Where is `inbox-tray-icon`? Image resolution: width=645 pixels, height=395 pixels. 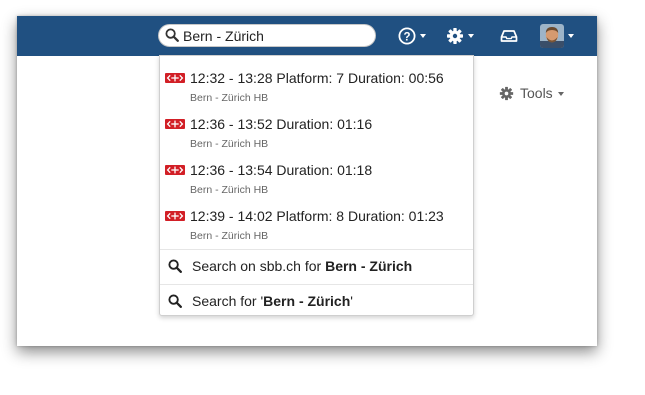 inbox-tray-icon is located at coordinates (509, 36).